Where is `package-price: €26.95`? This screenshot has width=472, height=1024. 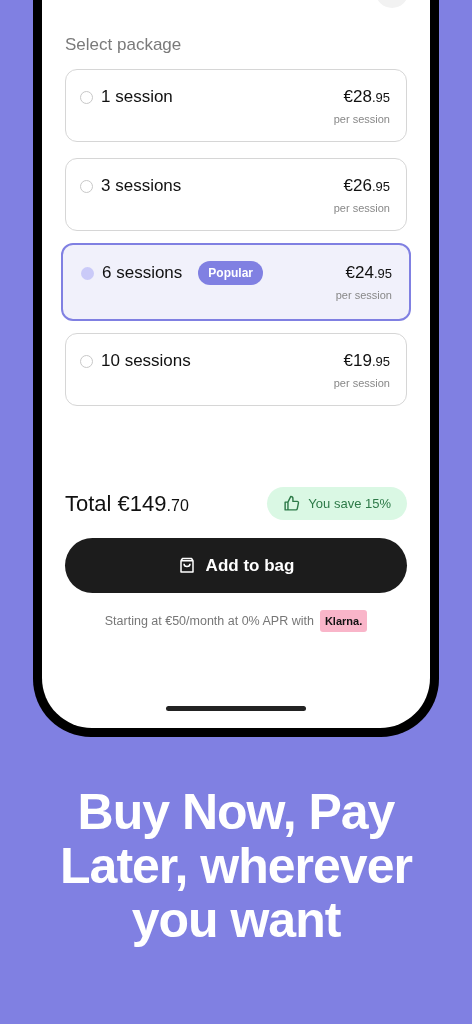 package-price: €26.95 is located at coordinates (366, 186).